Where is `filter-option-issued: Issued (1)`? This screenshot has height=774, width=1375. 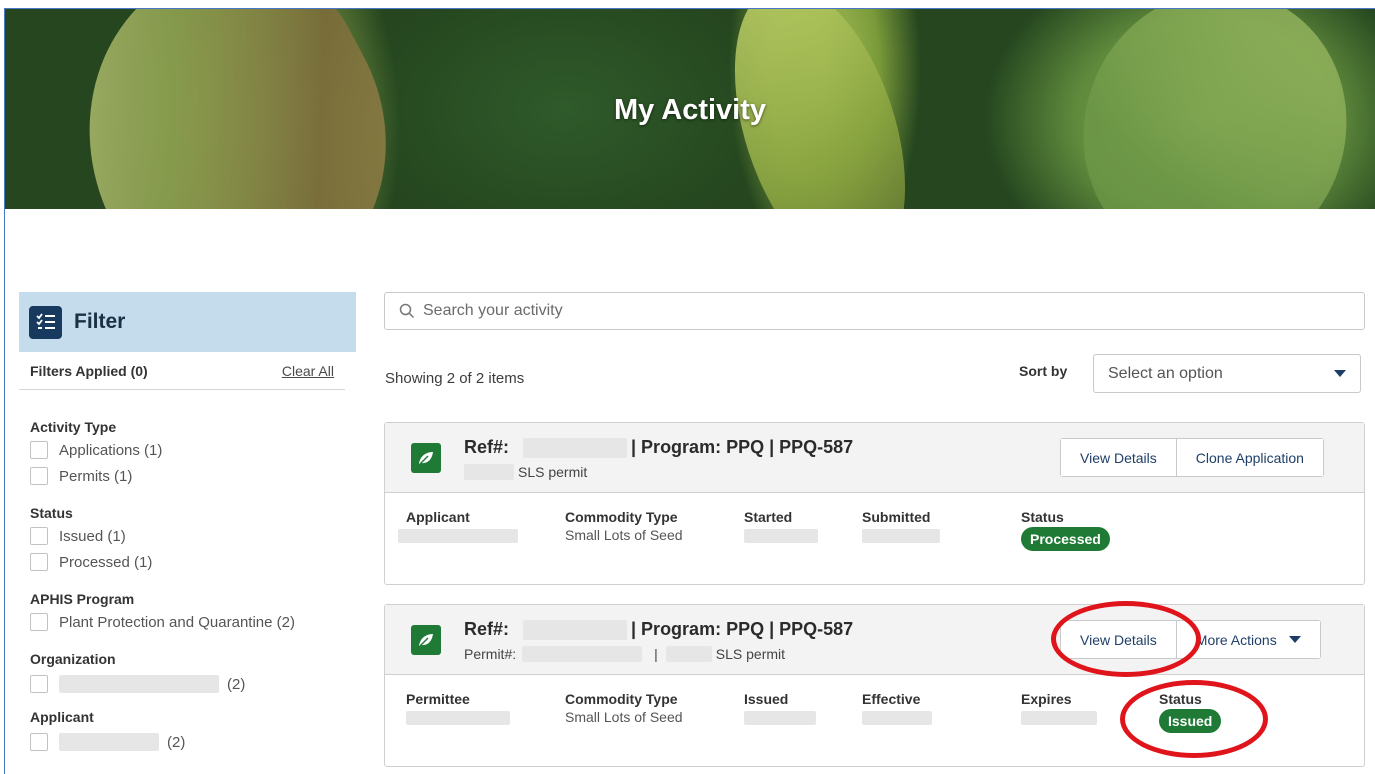
filter-option-issued: Issued (1) is located at coordinates (193, 536).